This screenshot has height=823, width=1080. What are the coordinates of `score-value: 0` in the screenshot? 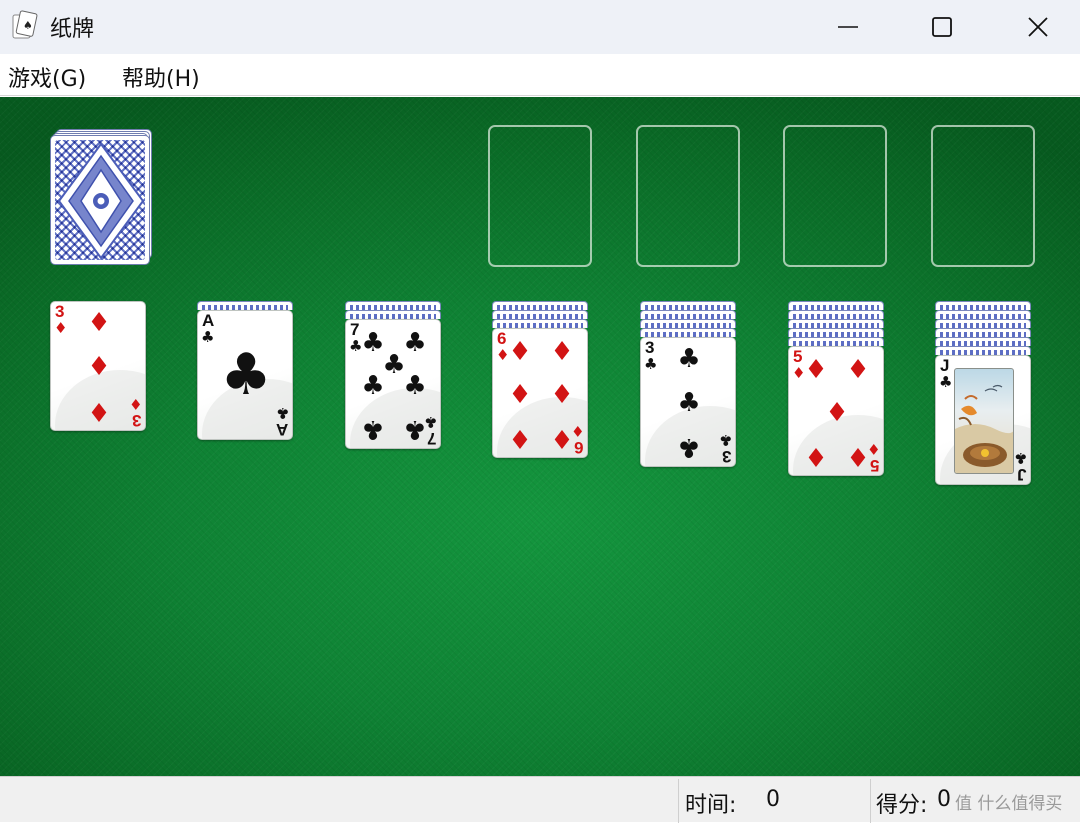 It's located at (944, 799).